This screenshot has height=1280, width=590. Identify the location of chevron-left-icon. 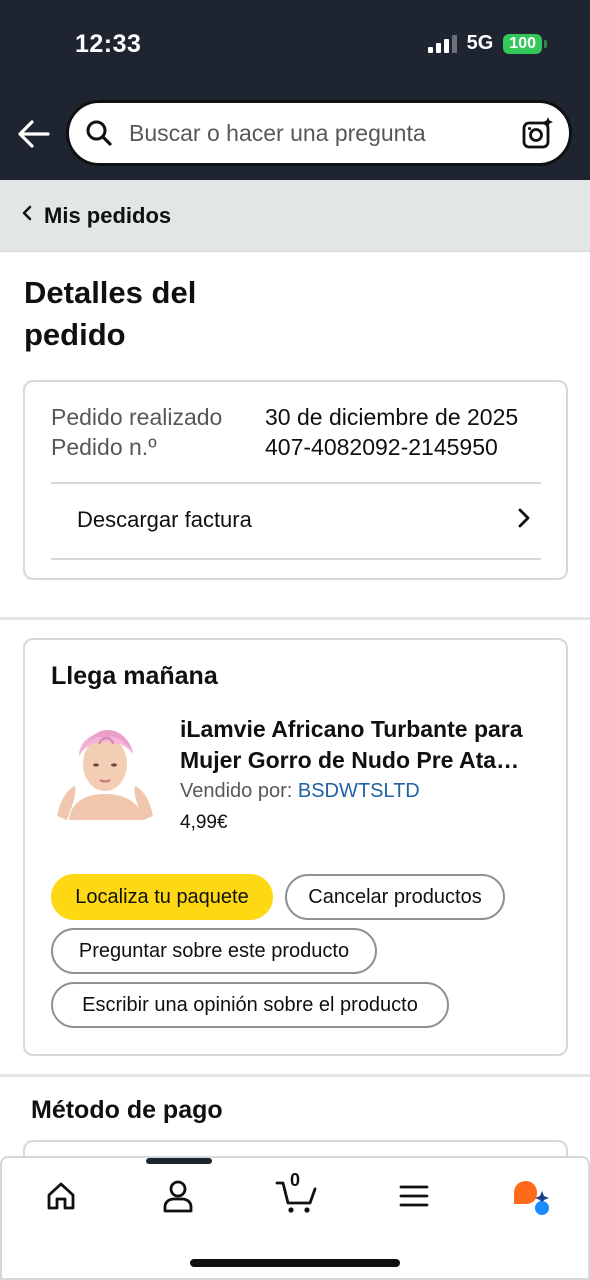
(27, 215).